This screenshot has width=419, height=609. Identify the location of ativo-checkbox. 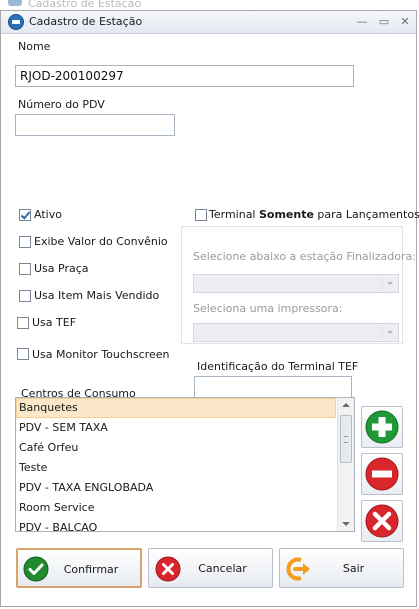
(25, 215).